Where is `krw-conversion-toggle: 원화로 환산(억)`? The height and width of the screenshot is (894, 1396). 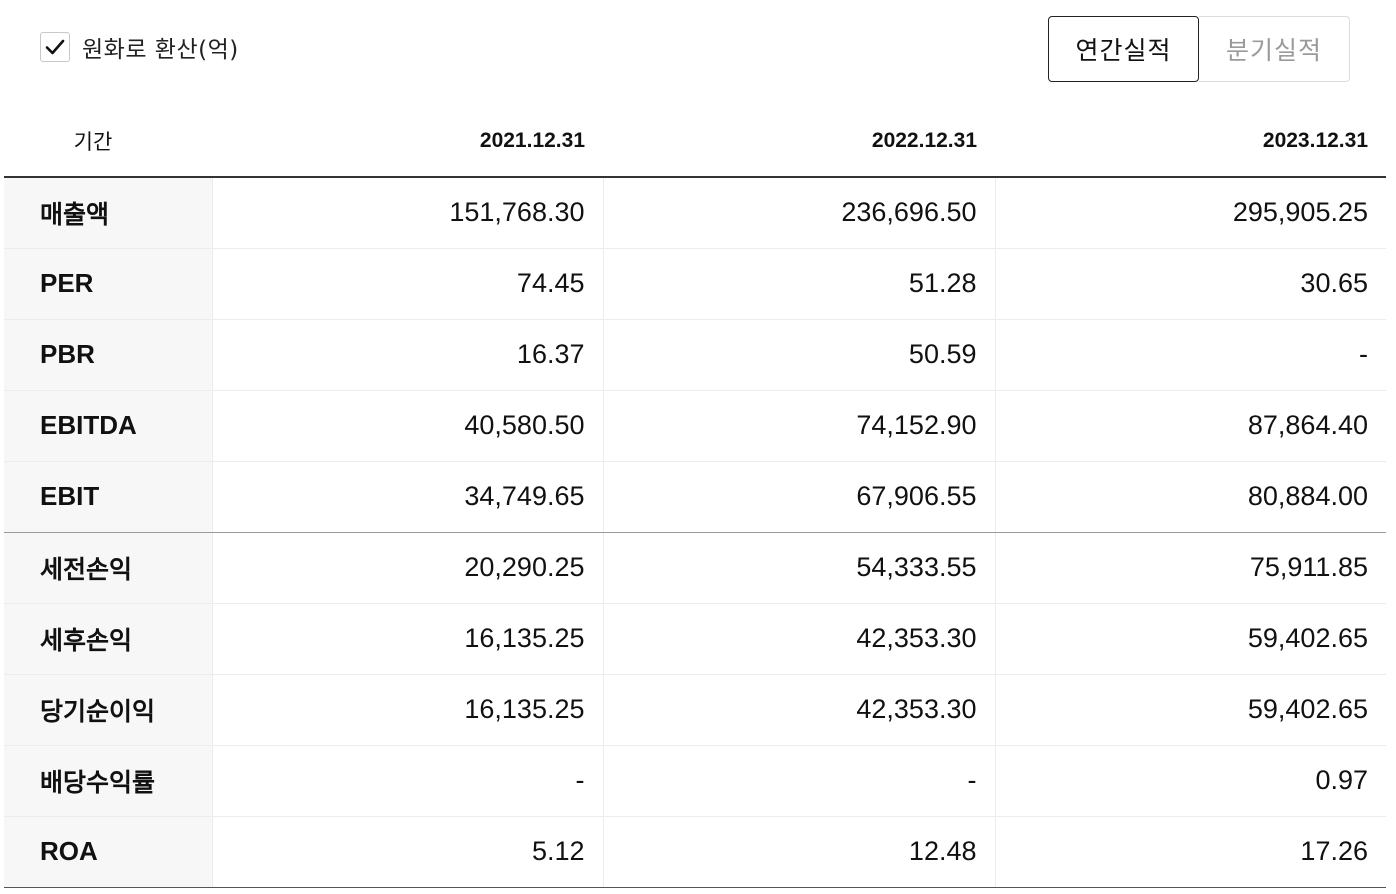 krw-conversion-toggle: 원화로 환산(억) is located at coordinates (139, 47).